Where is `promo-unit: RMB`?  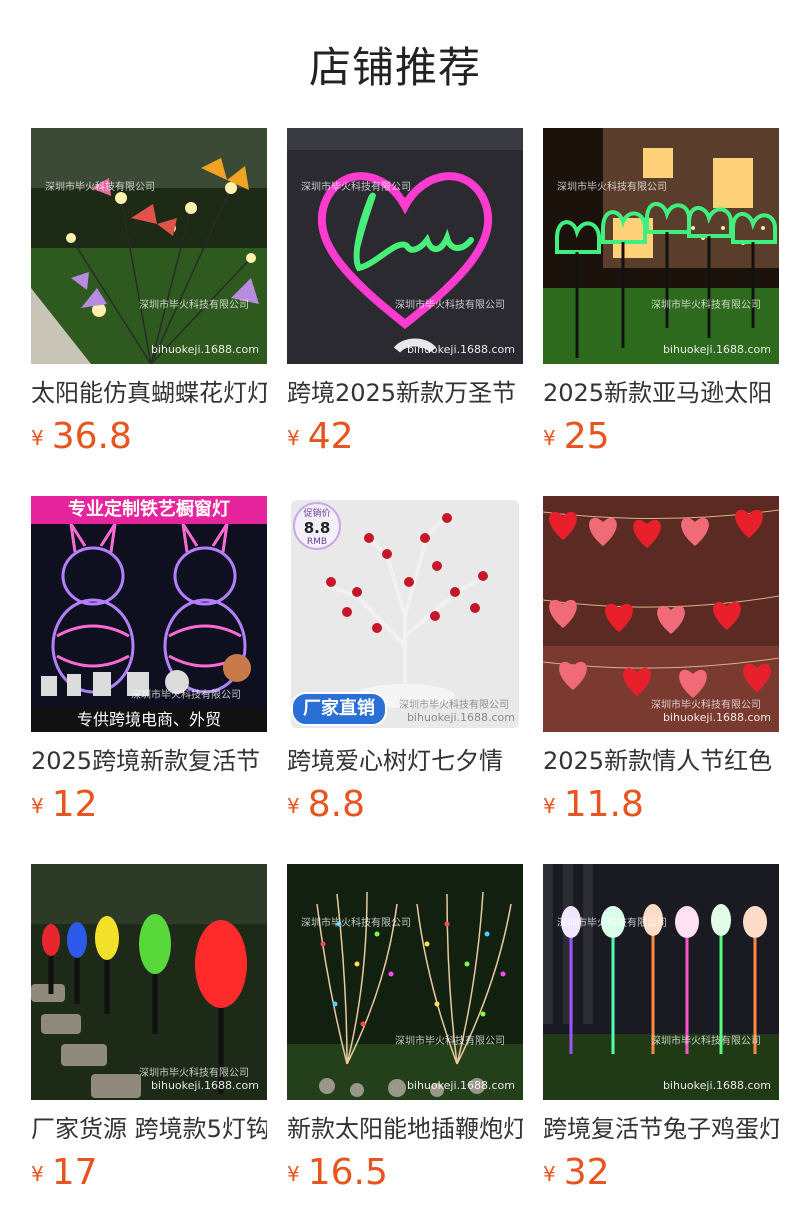
promo-unit: RMB is located at coordinates (317, 542).